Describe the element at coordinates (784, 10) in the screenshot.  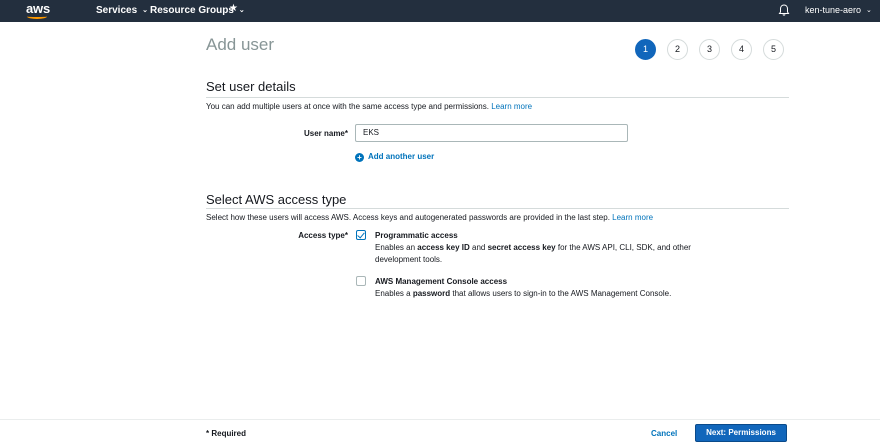
I see `bell-icon` at that location.